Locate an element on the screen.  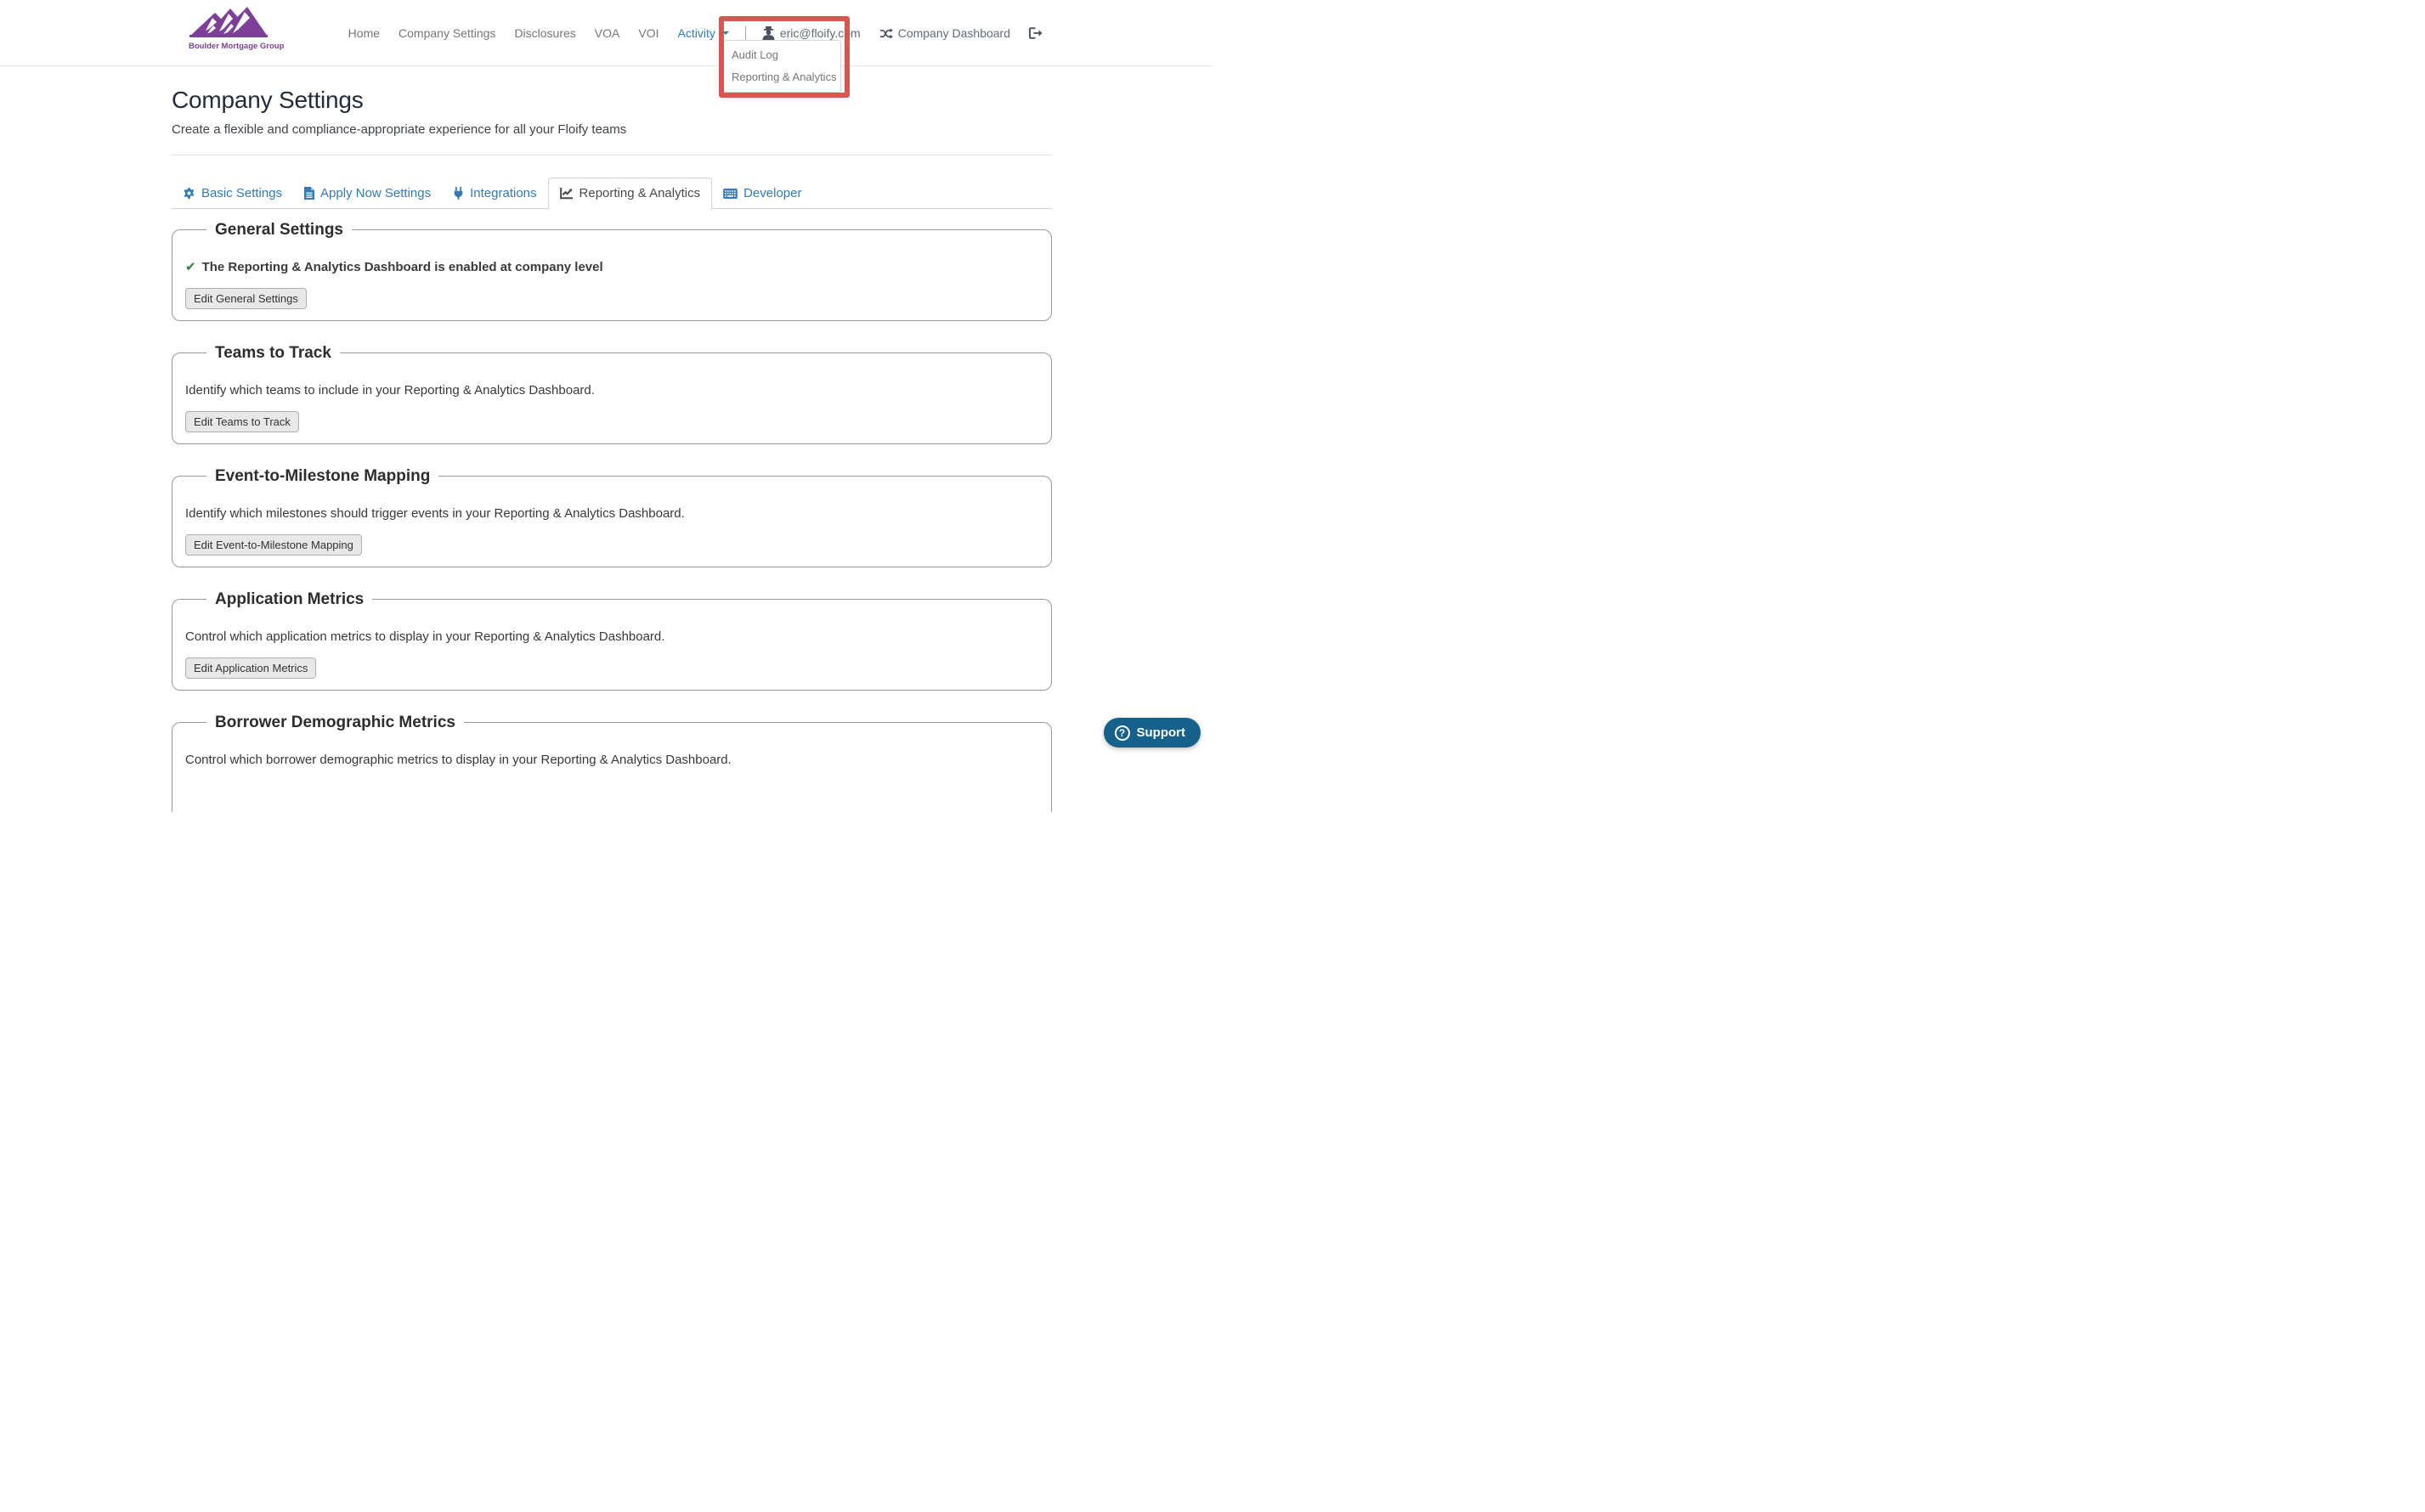
tab-developer: Developer is located at coordinates (762, 193).